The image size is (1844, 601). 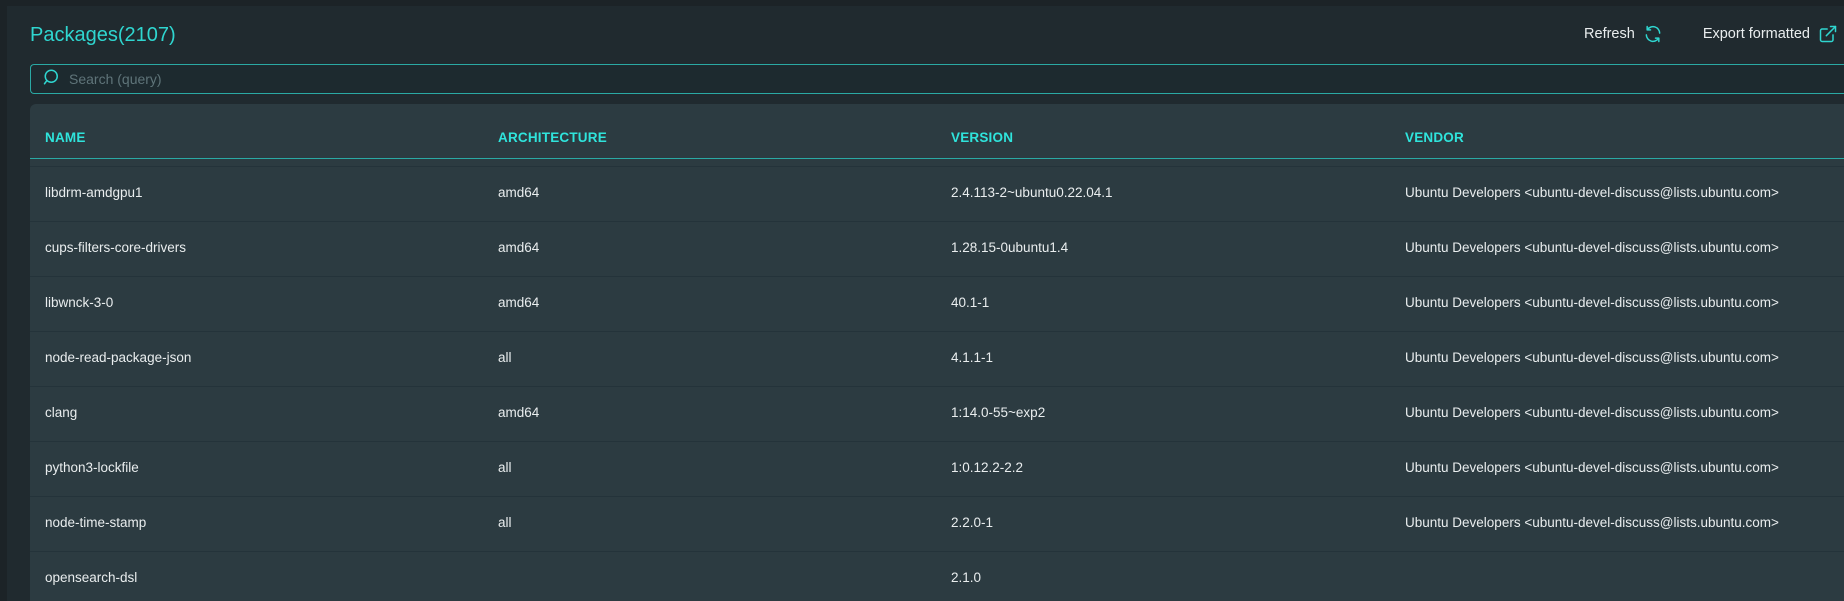 What do you see at coordinates (79, 302) in the screenshot?
I see `cell-name: libwnck-3-0` at bounding box center [79, 302].